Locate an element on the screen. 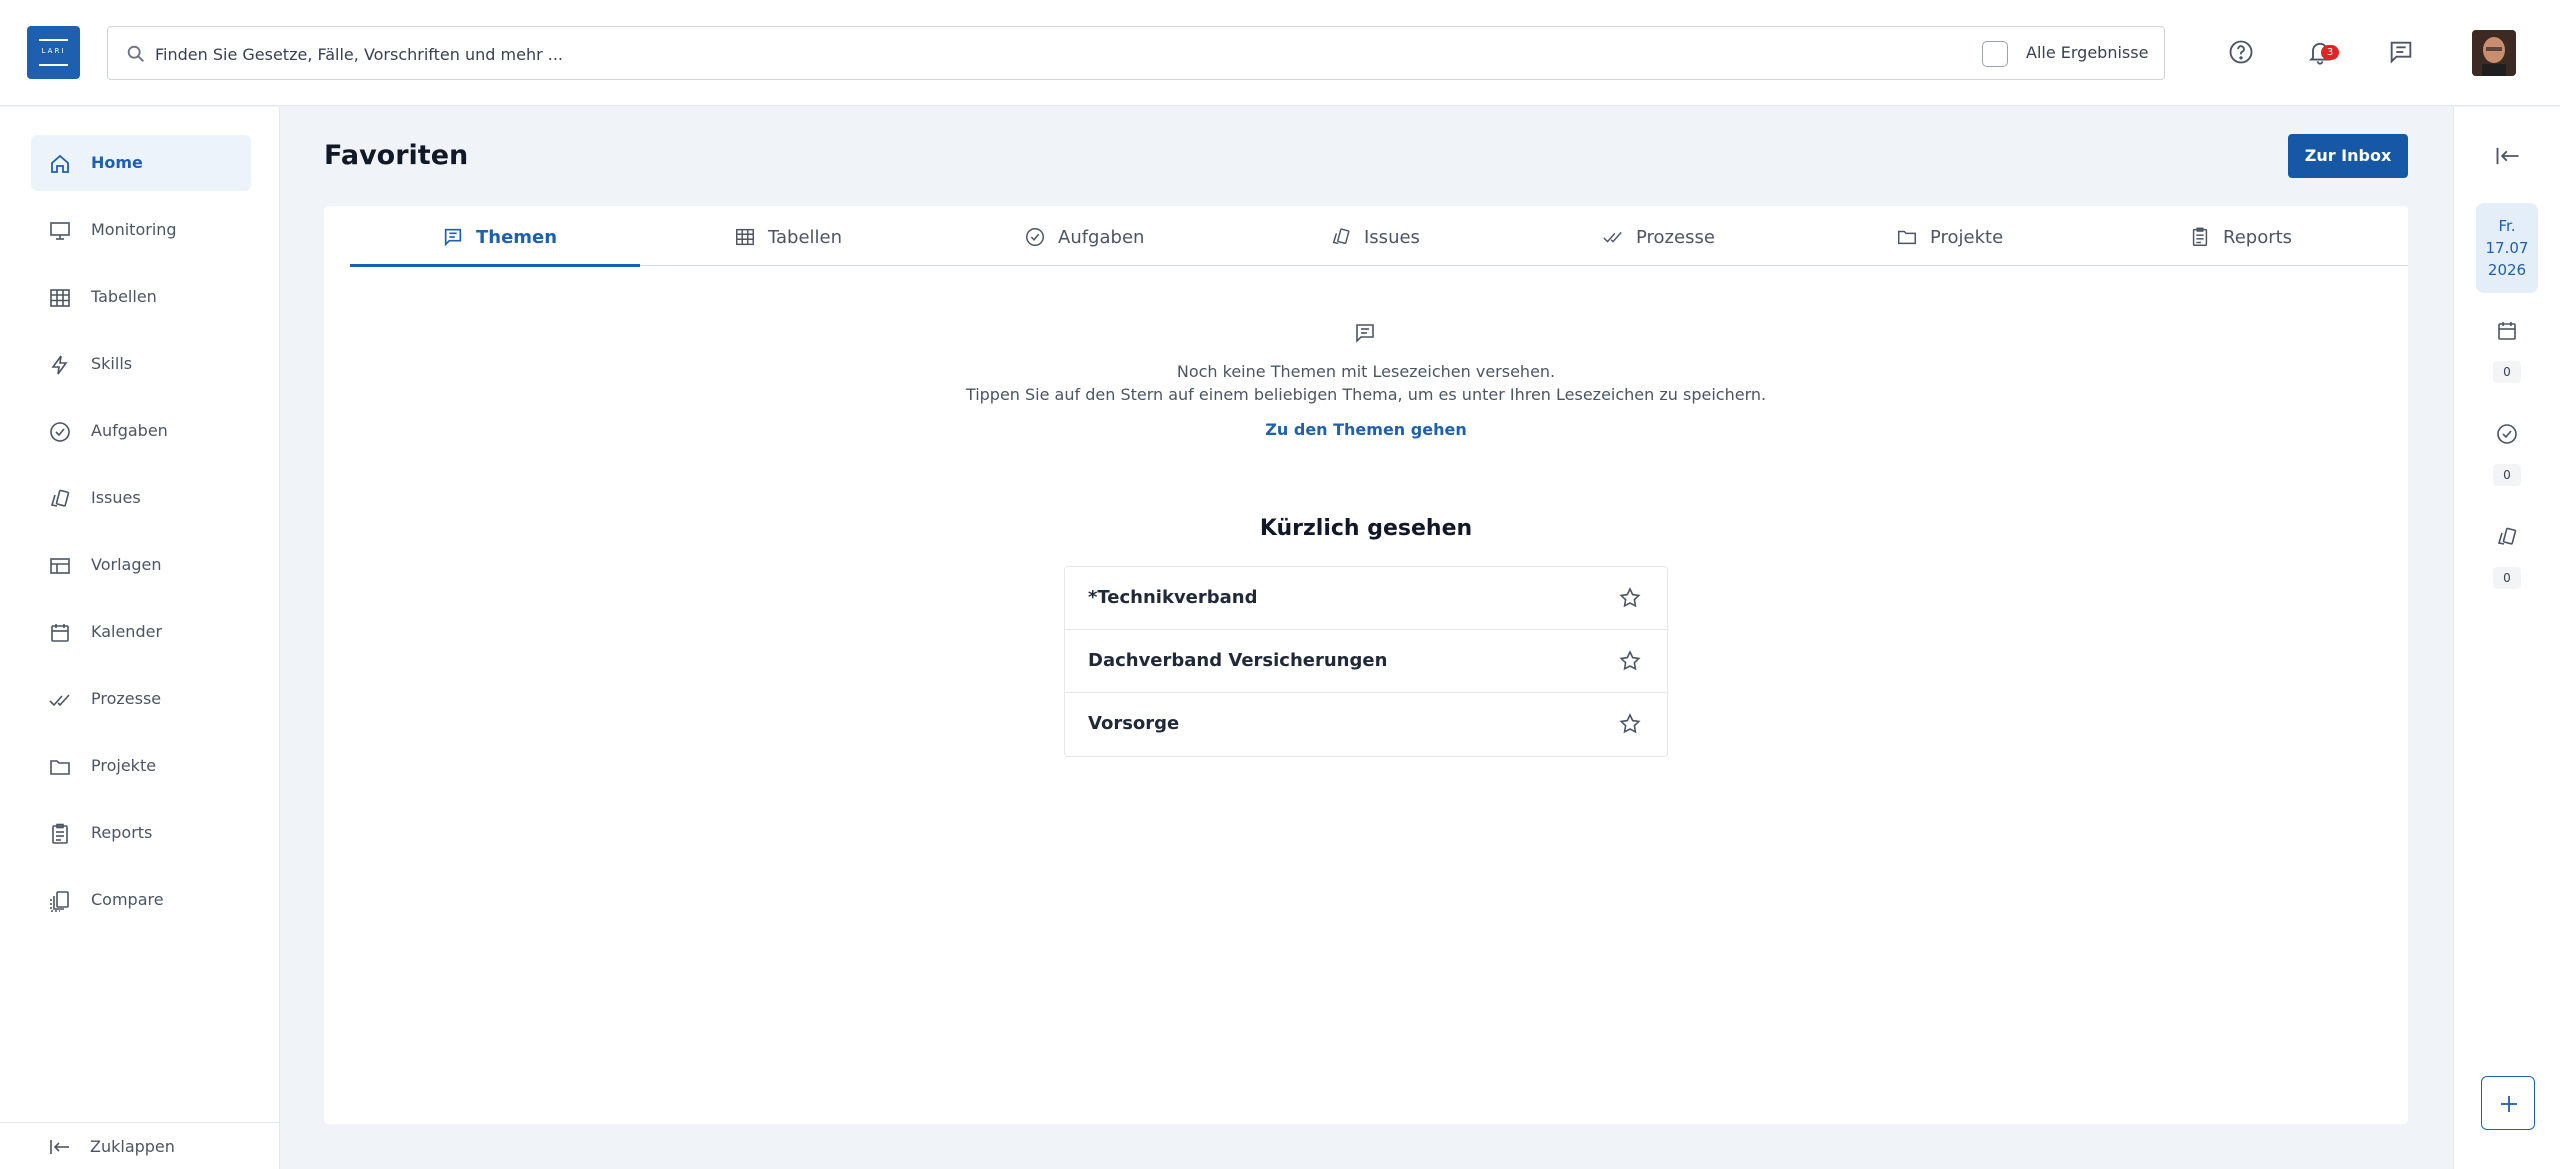  sidebar-item-label: Reports is located at coordinates (122, 832).